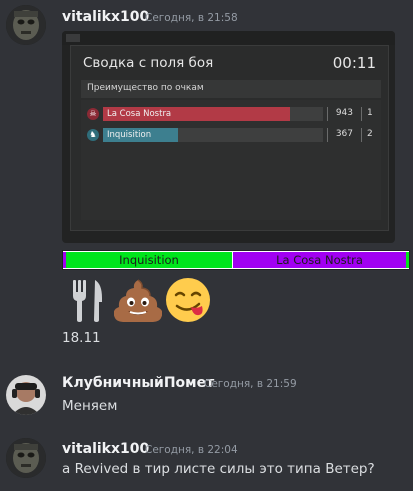 The height and width of the screenshot is (491, 413). I want to click on score-row: ☠ La Cosa Nostra 943 1, so click(232, 114).